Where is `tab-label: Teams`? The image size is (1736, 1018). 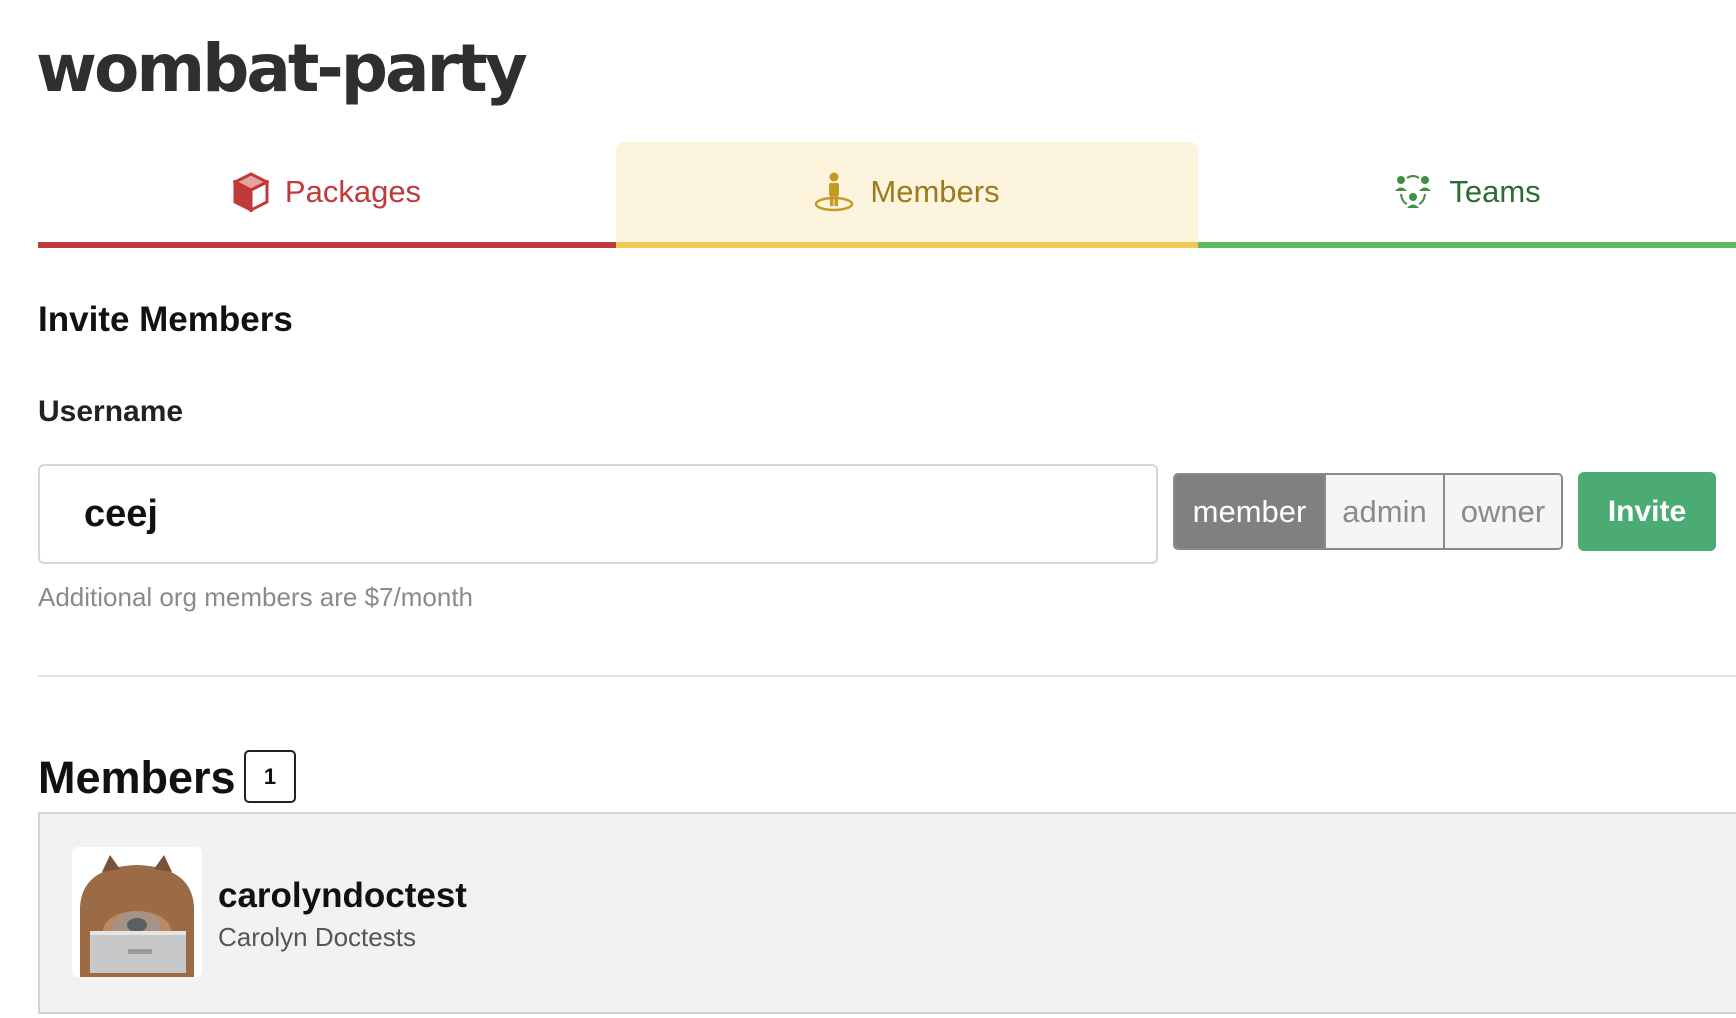
tab-label: Teams is located at coordinates (1495, 191).